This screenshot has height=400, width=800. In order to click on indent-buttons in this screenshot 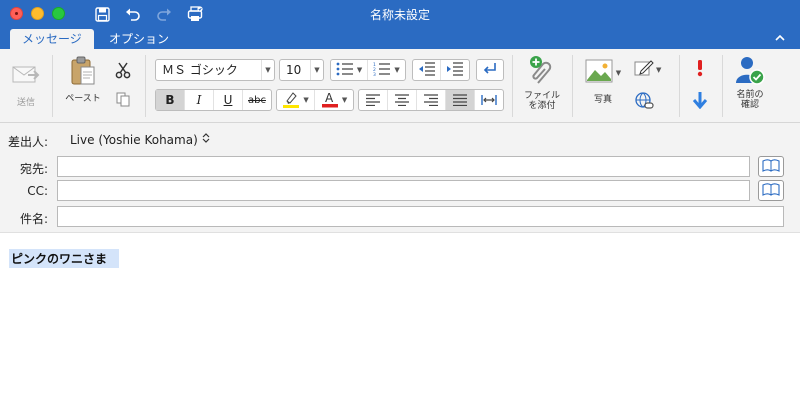, I will do `click(441, 70)`.